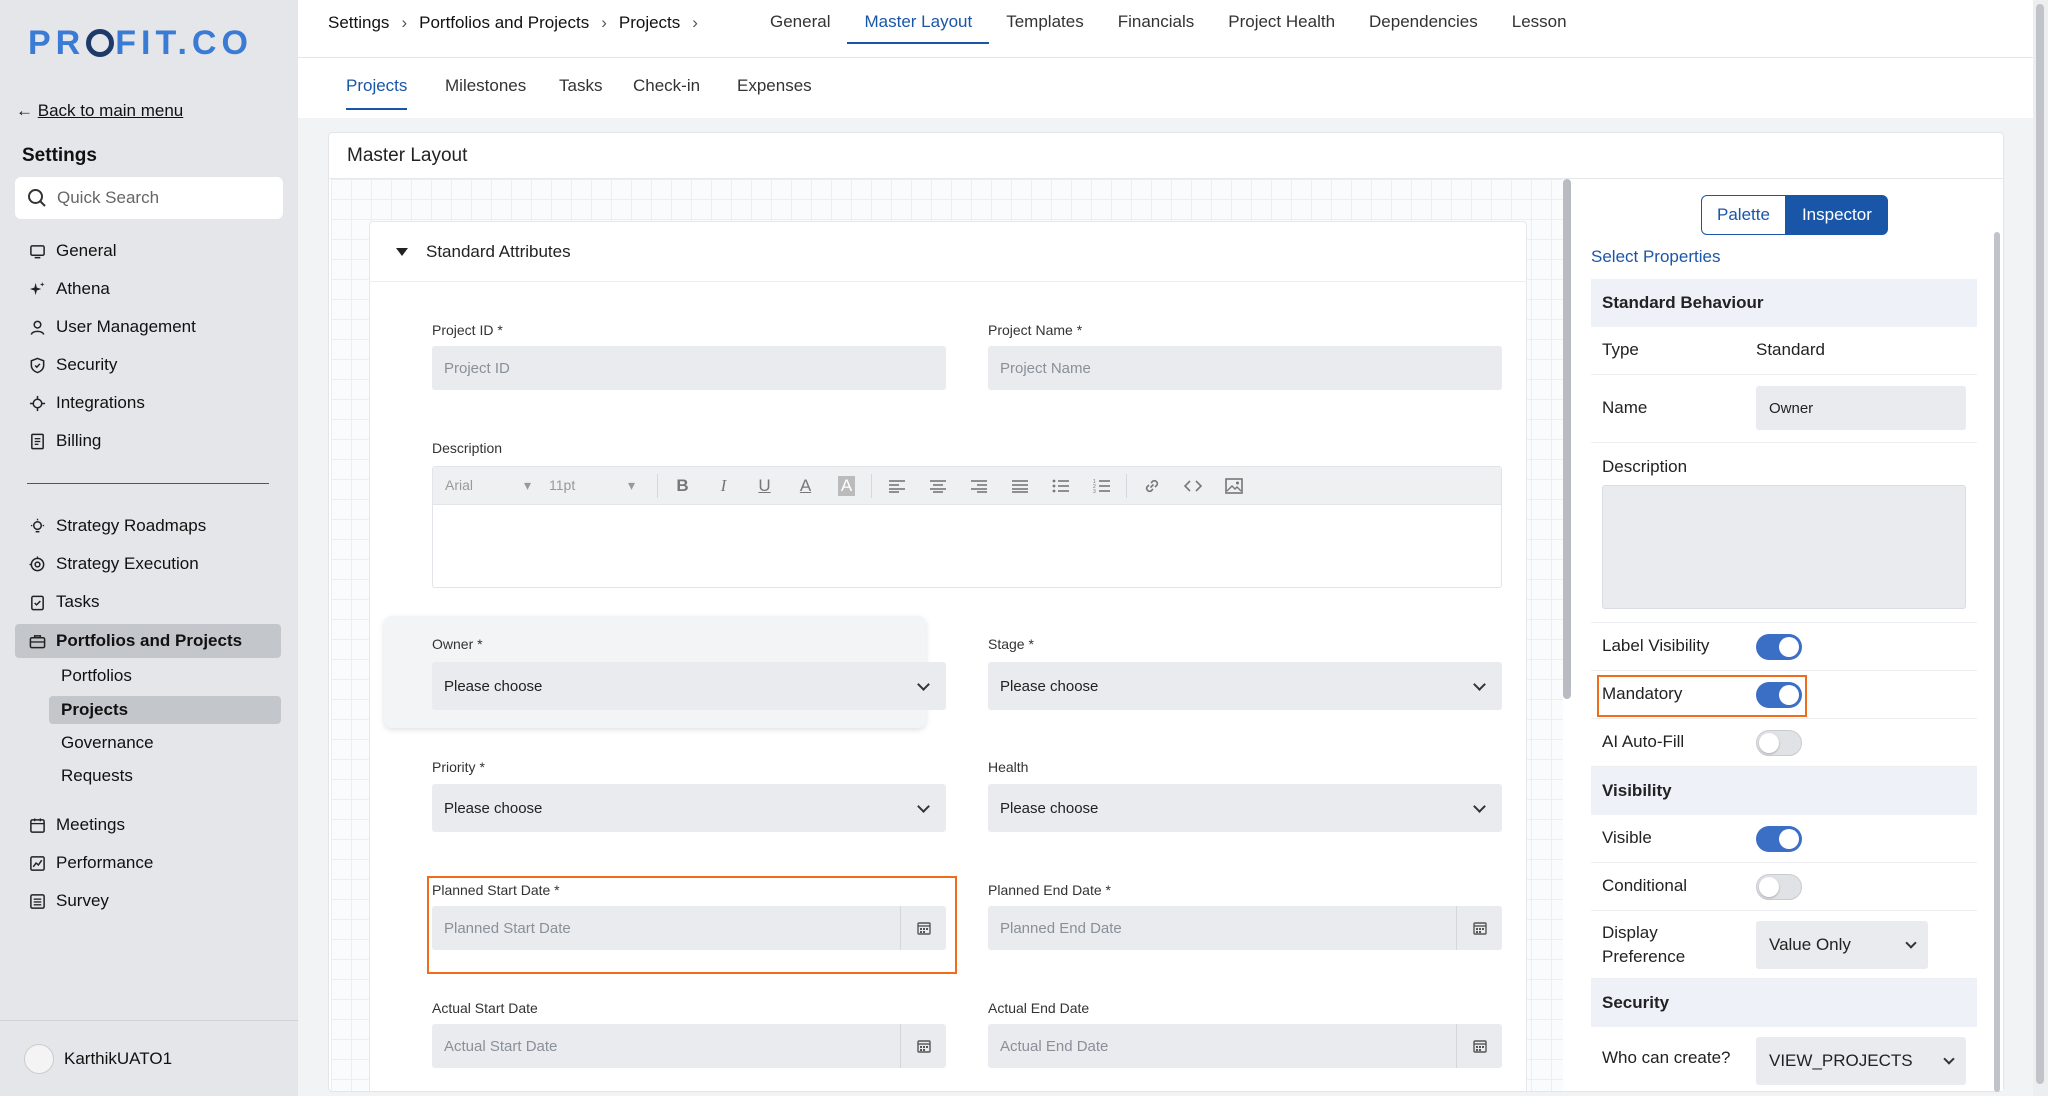 This screenshot has height=1096, width=2048. I want to click on select-properties-link: Select Properties, so click(1655, 257).